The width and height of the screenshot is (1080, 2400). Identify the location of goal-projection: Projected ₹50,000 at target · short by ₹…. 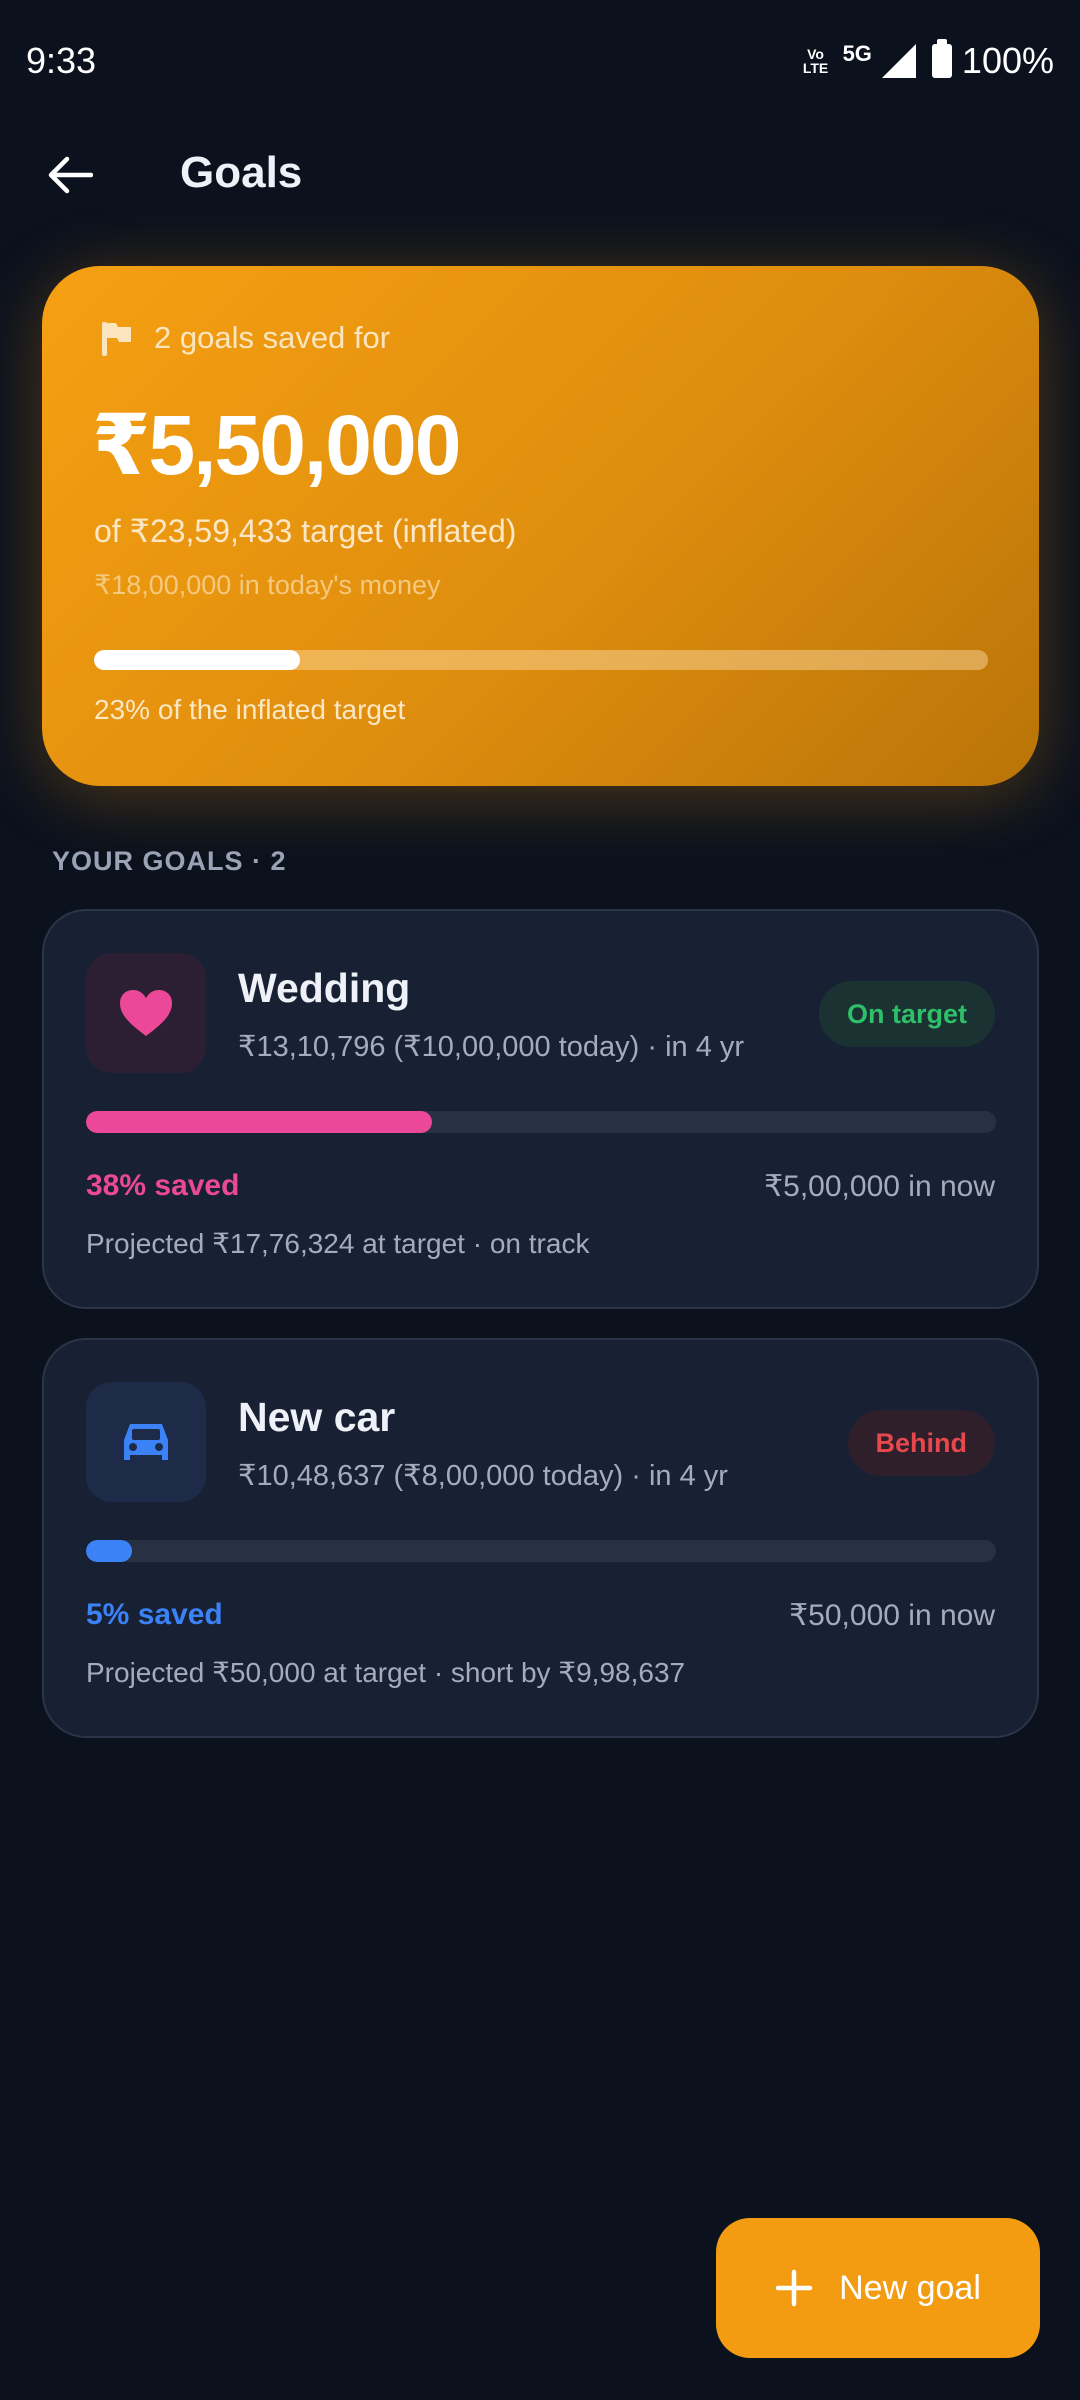
(386, 1672).